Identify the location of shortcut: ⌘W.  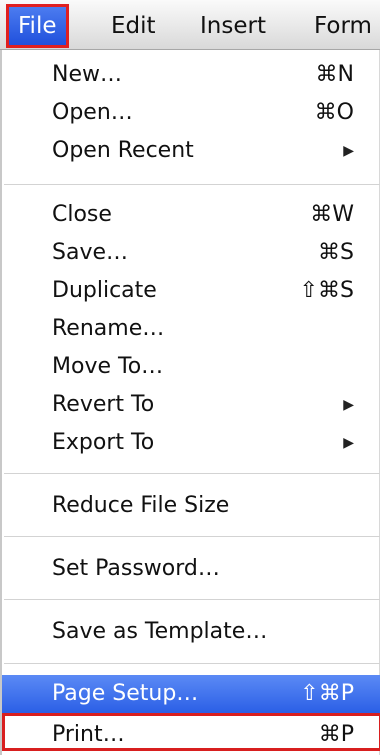
(332, 214).